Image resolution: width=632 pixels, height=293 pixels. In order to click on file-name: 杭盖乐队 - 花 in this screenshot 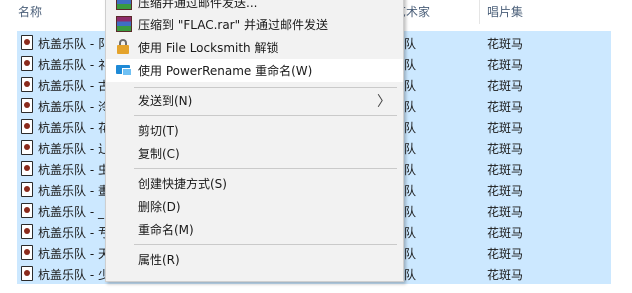, I will do `click(74, 128)`.